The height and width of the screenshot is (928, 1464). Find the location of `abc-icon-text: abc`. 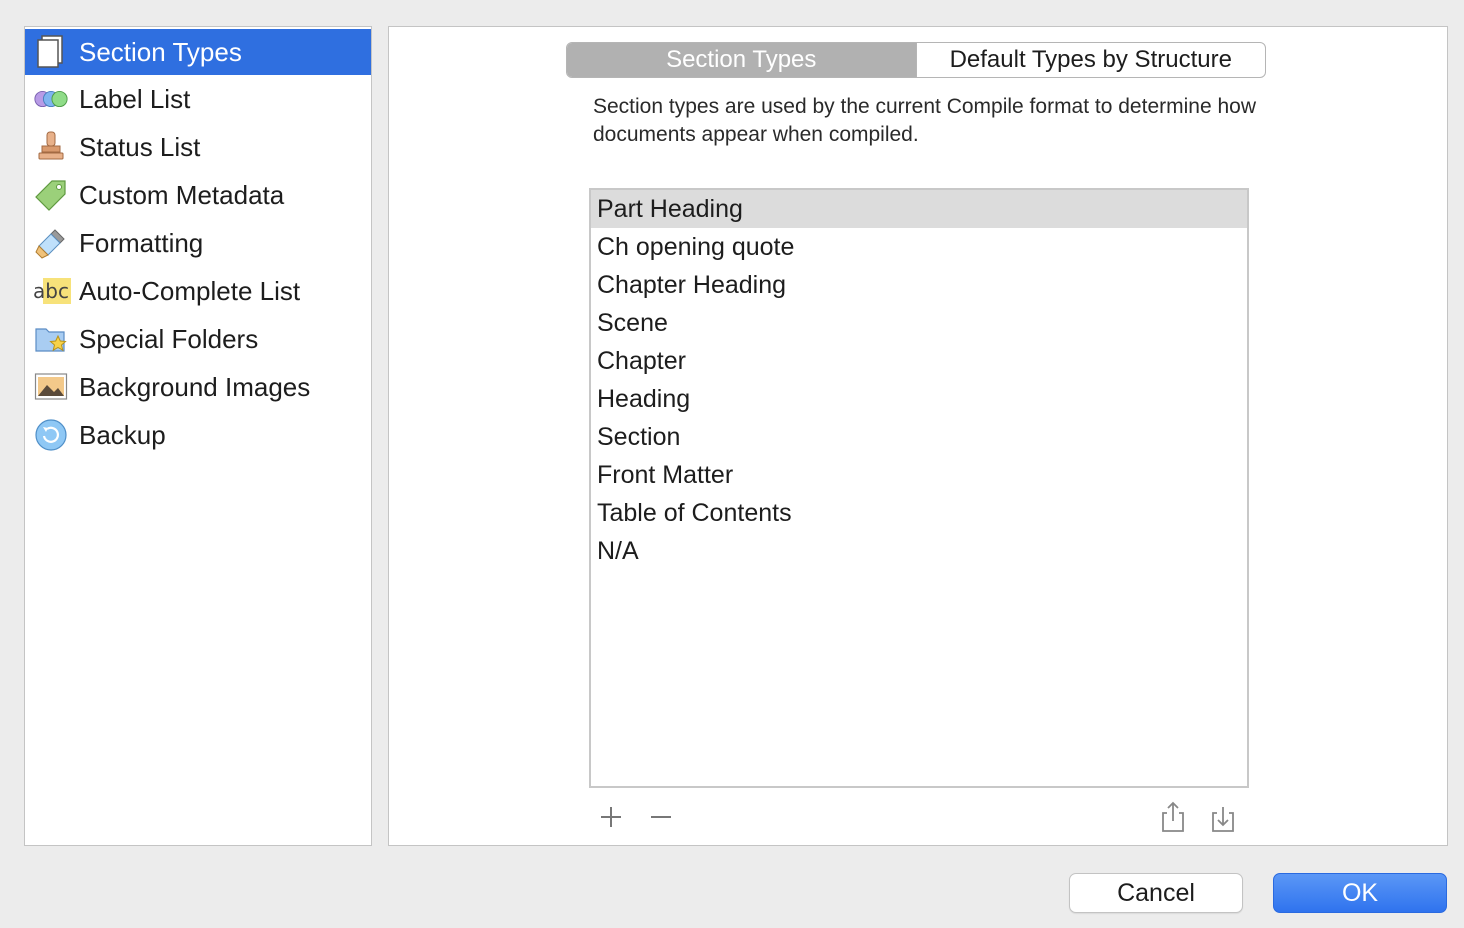

abc-icon-text: abc is located at coordinates (51, 291).